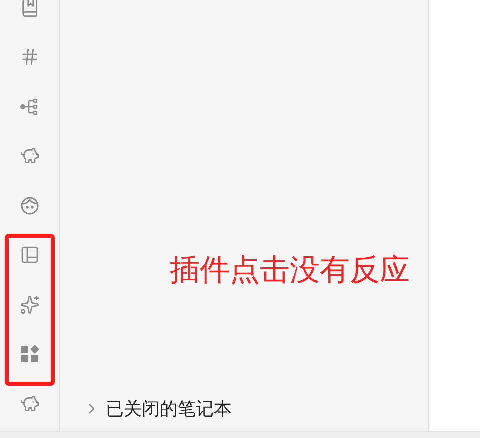 This screenshot has height=438, width=480. I want to click on closed-notebooks-label: 已关闭的笔记本, so click(169, 409).